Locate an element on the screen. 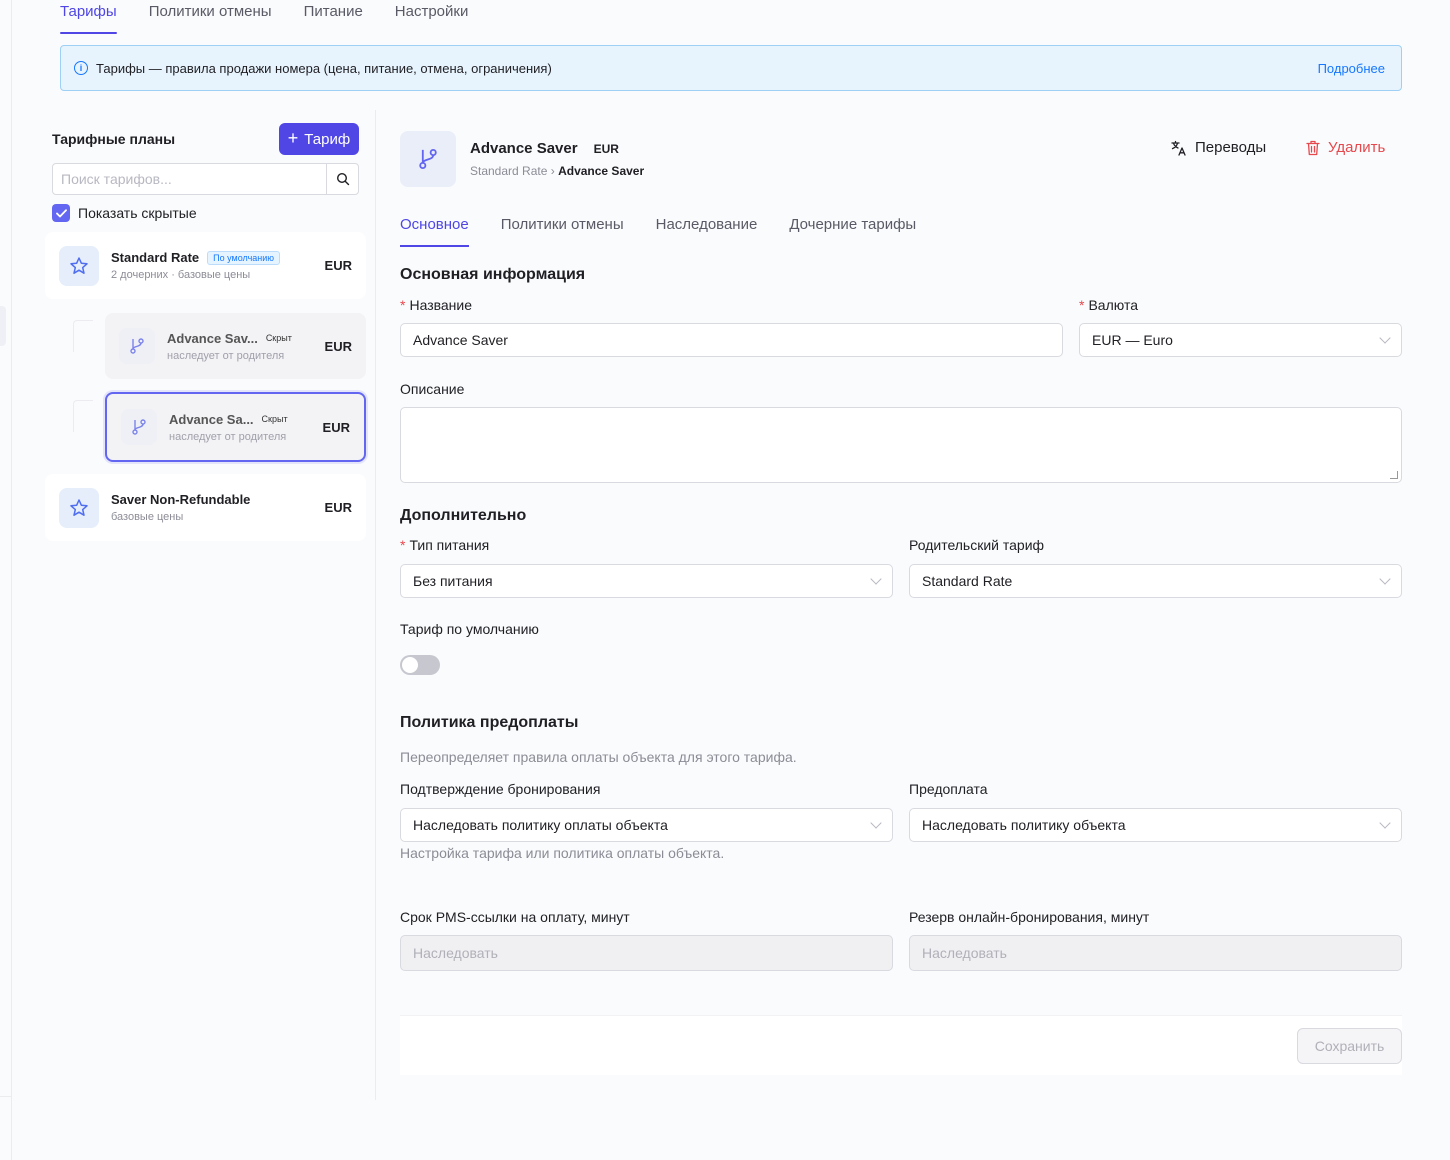 The height and width of the screenshot is (1160, 1450). rate-search is located at coordinates (205, 179).